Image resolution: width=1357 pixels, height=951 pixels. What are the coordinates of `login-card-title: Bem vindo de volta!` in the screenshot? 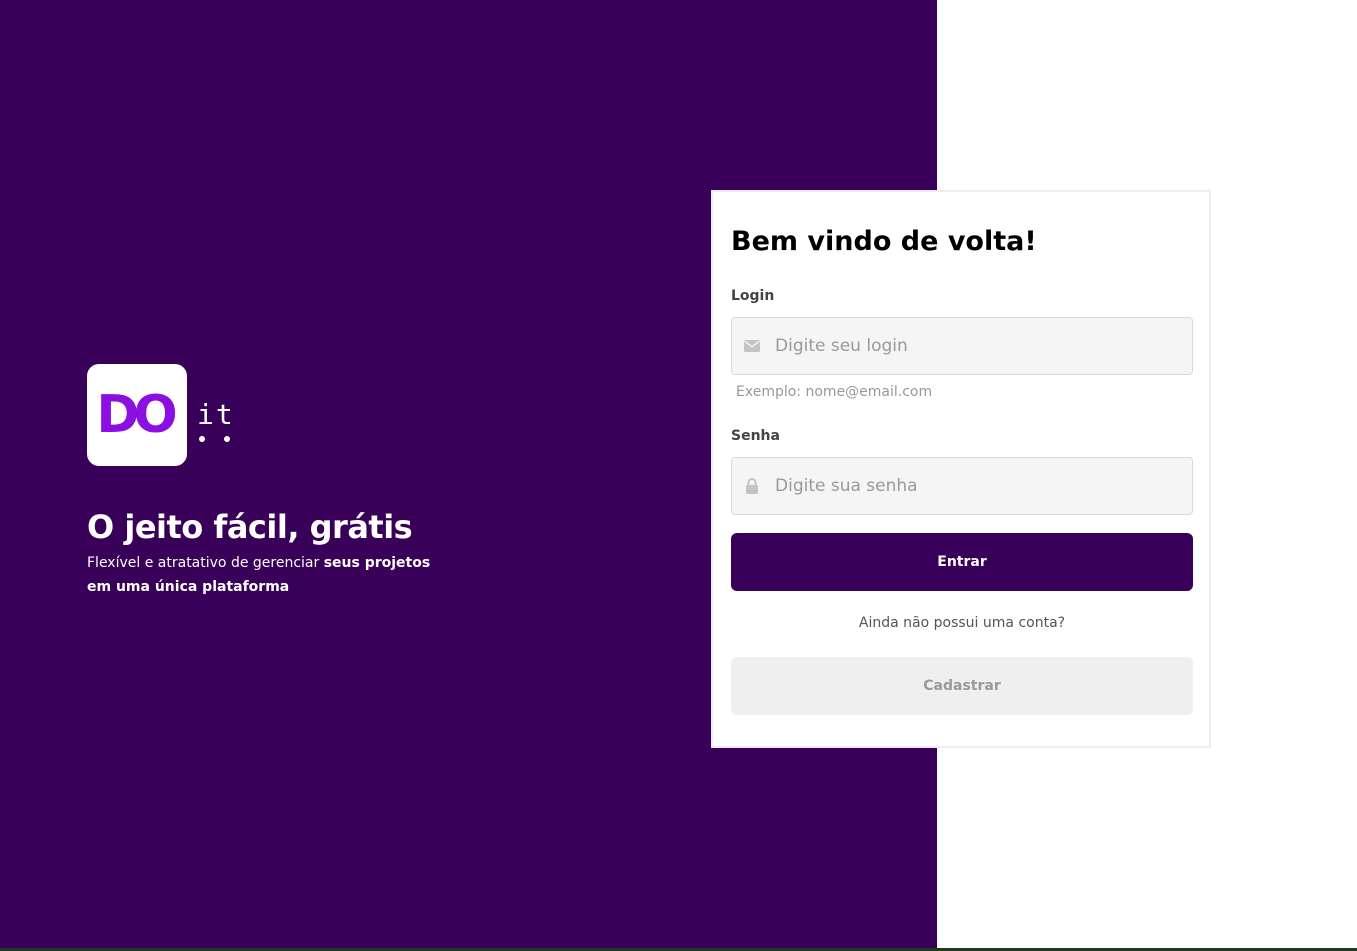 It's located at (884, 241).